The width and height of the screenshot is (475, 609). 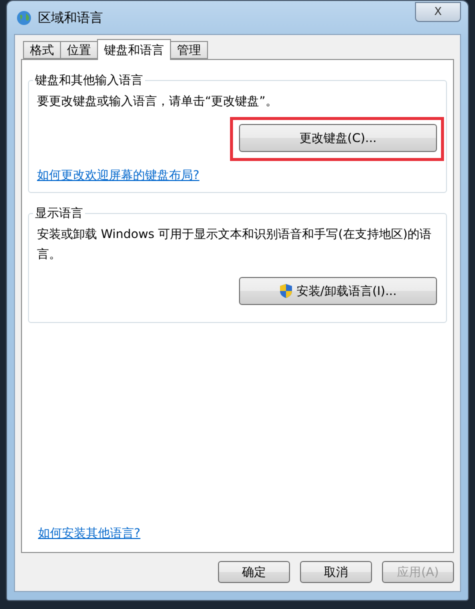 What do you see at coordinates (59, 213) in the screenshot?
I see `group-title: 显示语言` at bounding box center [59, 213].